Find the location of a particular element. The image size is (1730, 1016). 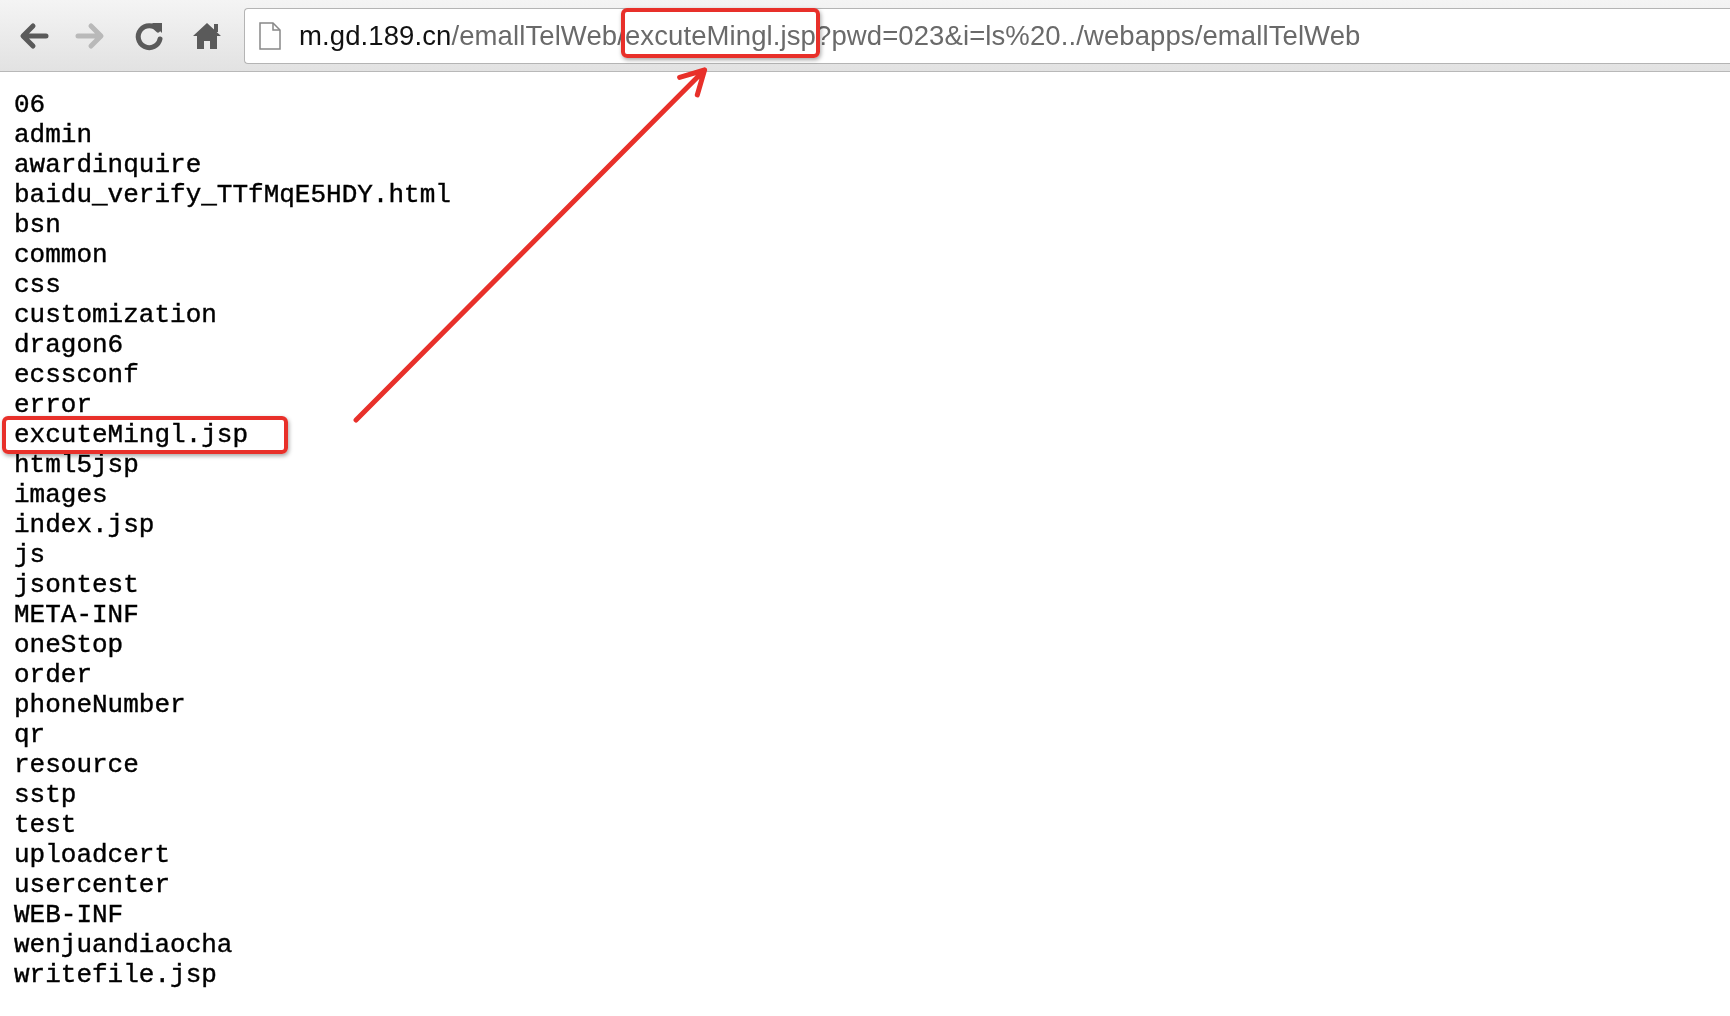

file-name: test is located at coordinates (45, 825).